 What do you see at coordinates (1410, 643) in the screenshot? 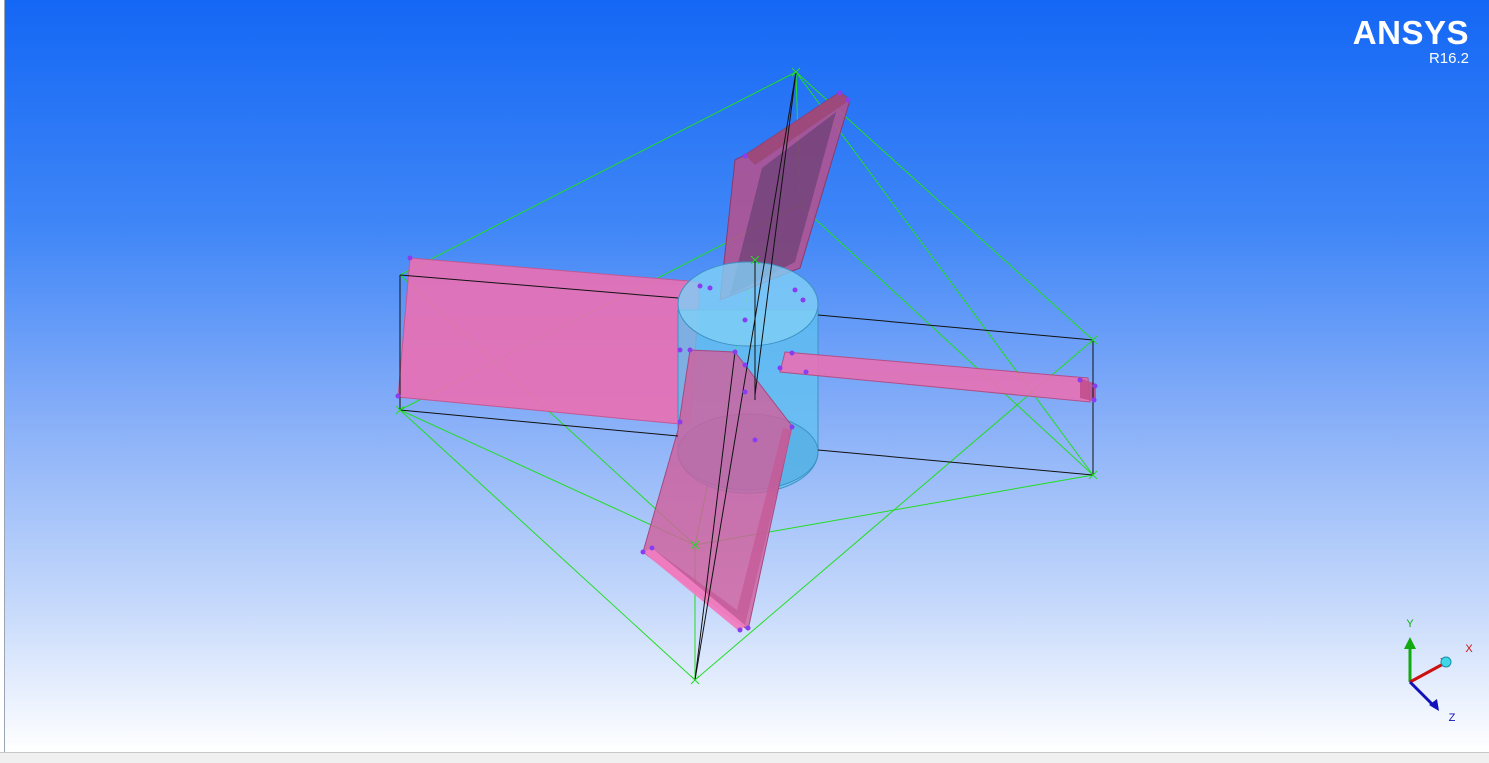
I see `y-axis-head` at bounding box center [1410, 643].